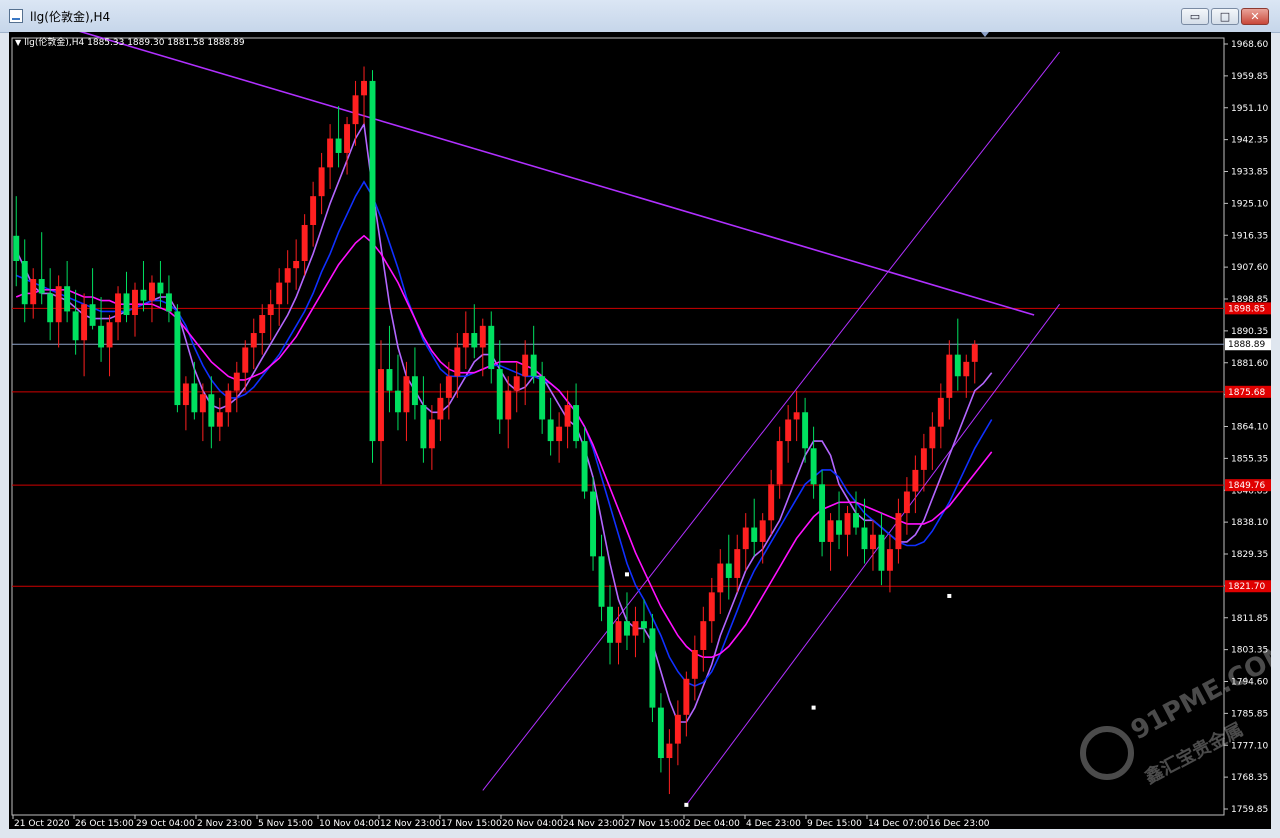 The height and width of the screenshot is (838, 1280). What do you see at coordinates (1249, 268) in the screenshot?
I see `y-tick-label: 1907.60` at bounding box center [1249, 268].